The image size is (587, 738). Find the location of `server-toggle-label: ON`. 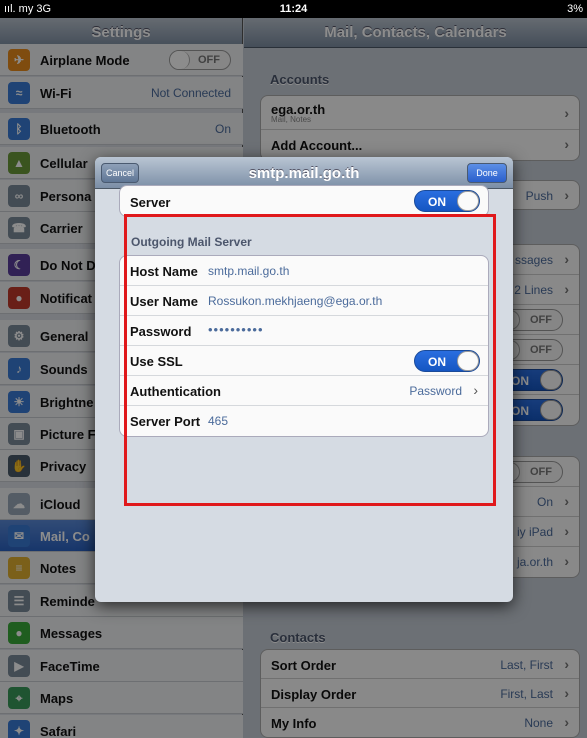

server-toggle-label: ON is located at coordinates (437, 202).